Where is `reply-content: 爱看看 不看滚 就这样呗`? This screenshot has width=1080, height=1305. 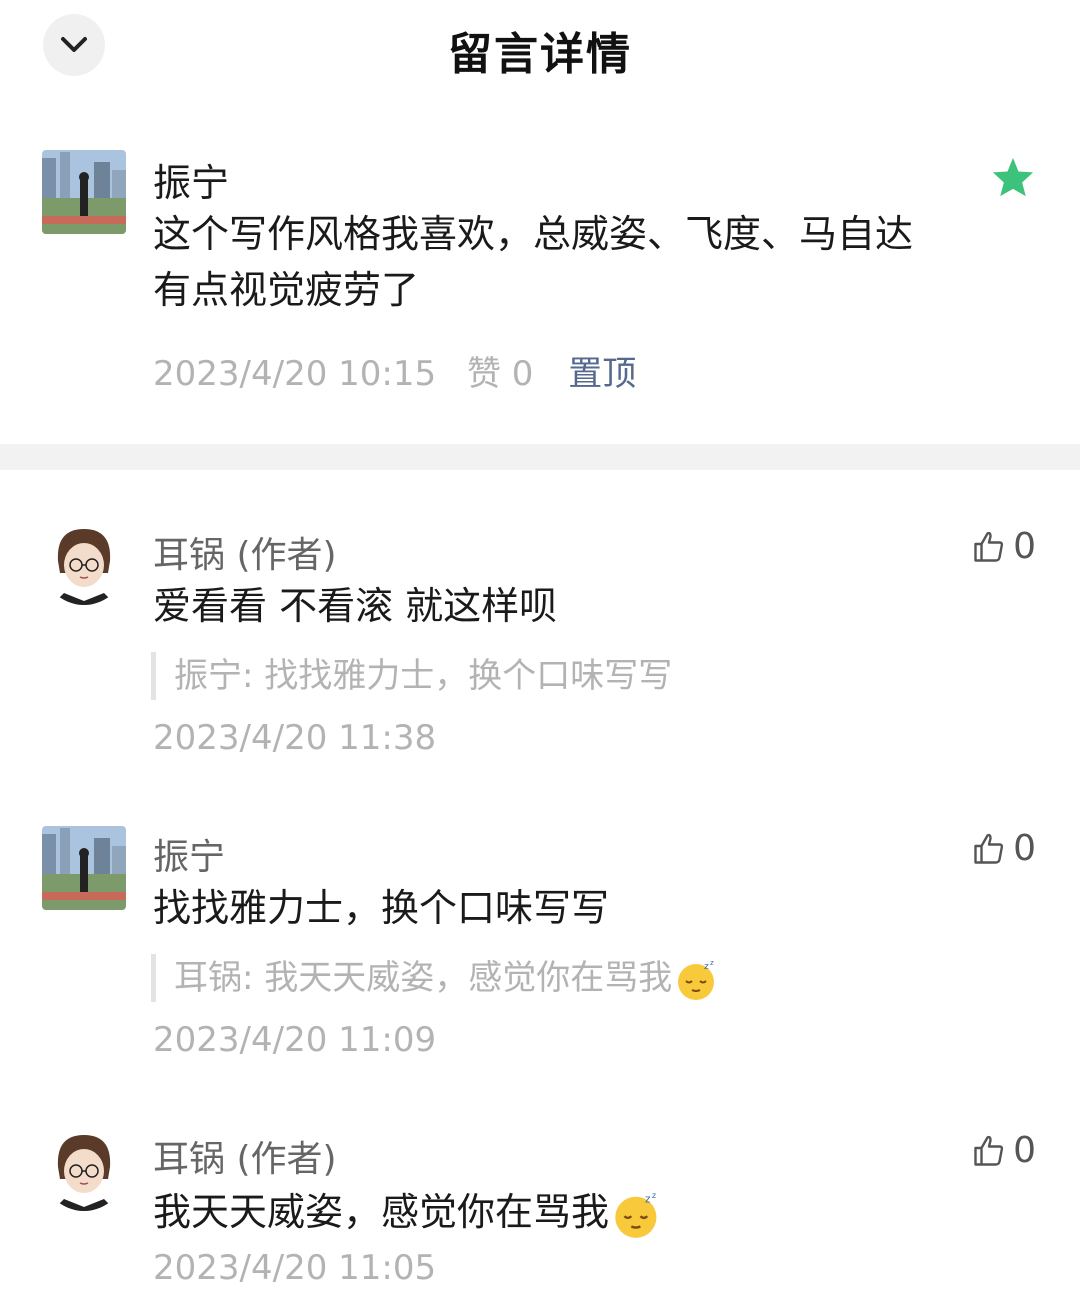
reply-content: 爱看看 不看滚 就这样呗 is located at coordinates (355, 606).